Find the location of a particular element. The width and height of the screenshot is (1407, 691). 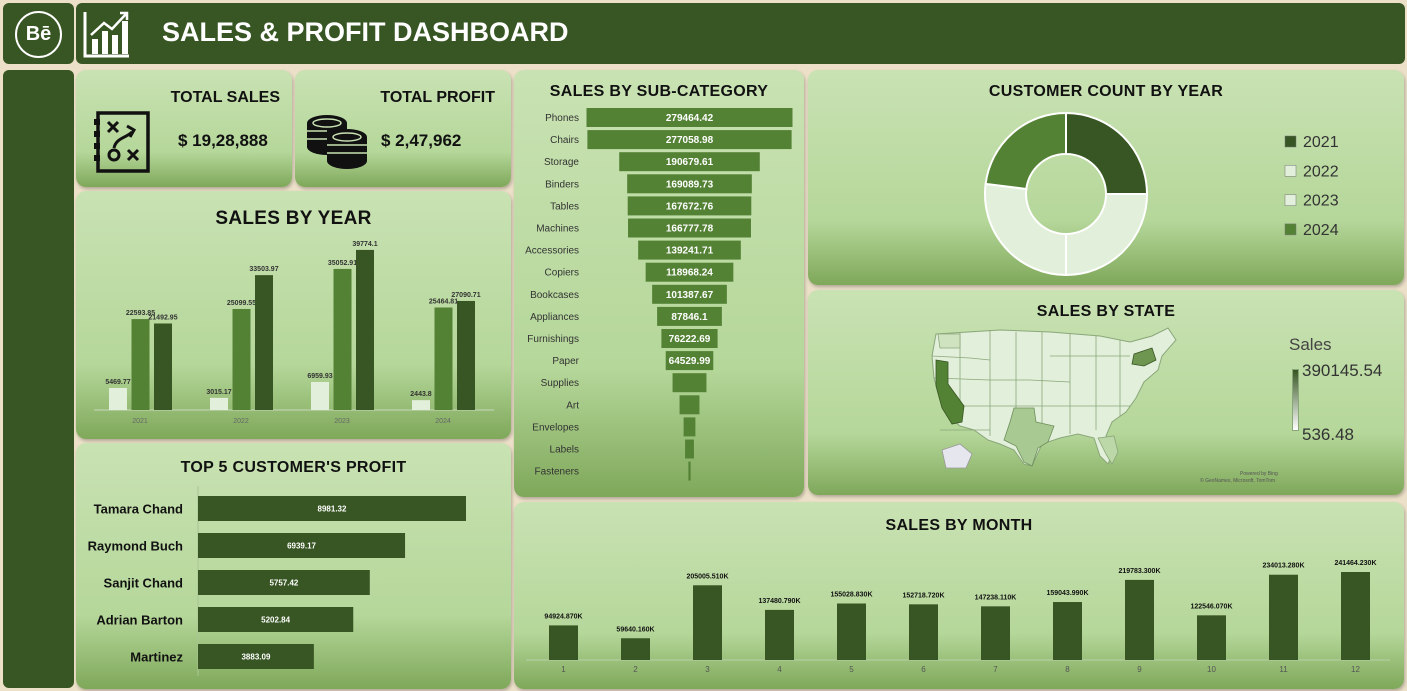

year-bar-label: 2443.8 is located at coordinates (421, 394).